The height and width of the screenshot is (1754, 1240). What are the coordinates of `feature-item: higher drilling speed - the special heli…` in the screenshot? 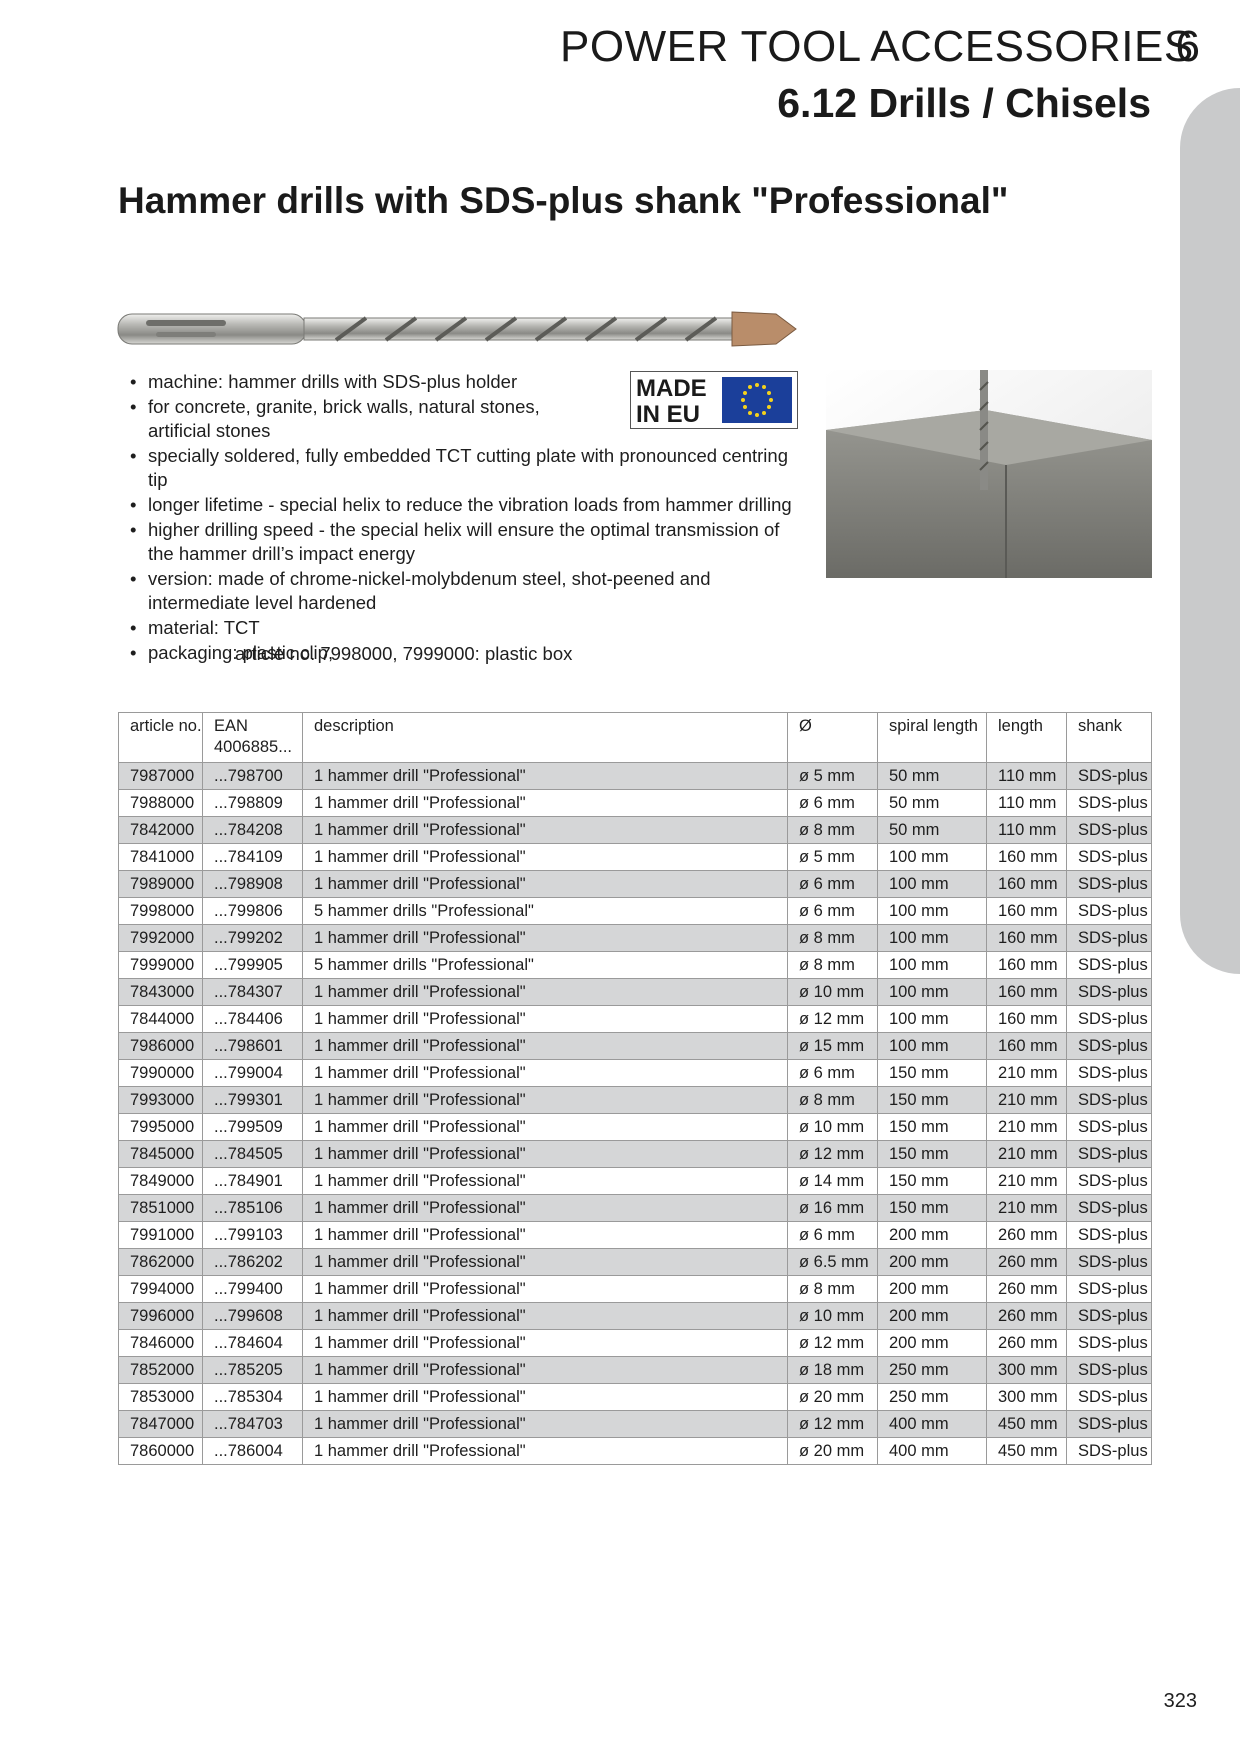 It's located at (470, 542).